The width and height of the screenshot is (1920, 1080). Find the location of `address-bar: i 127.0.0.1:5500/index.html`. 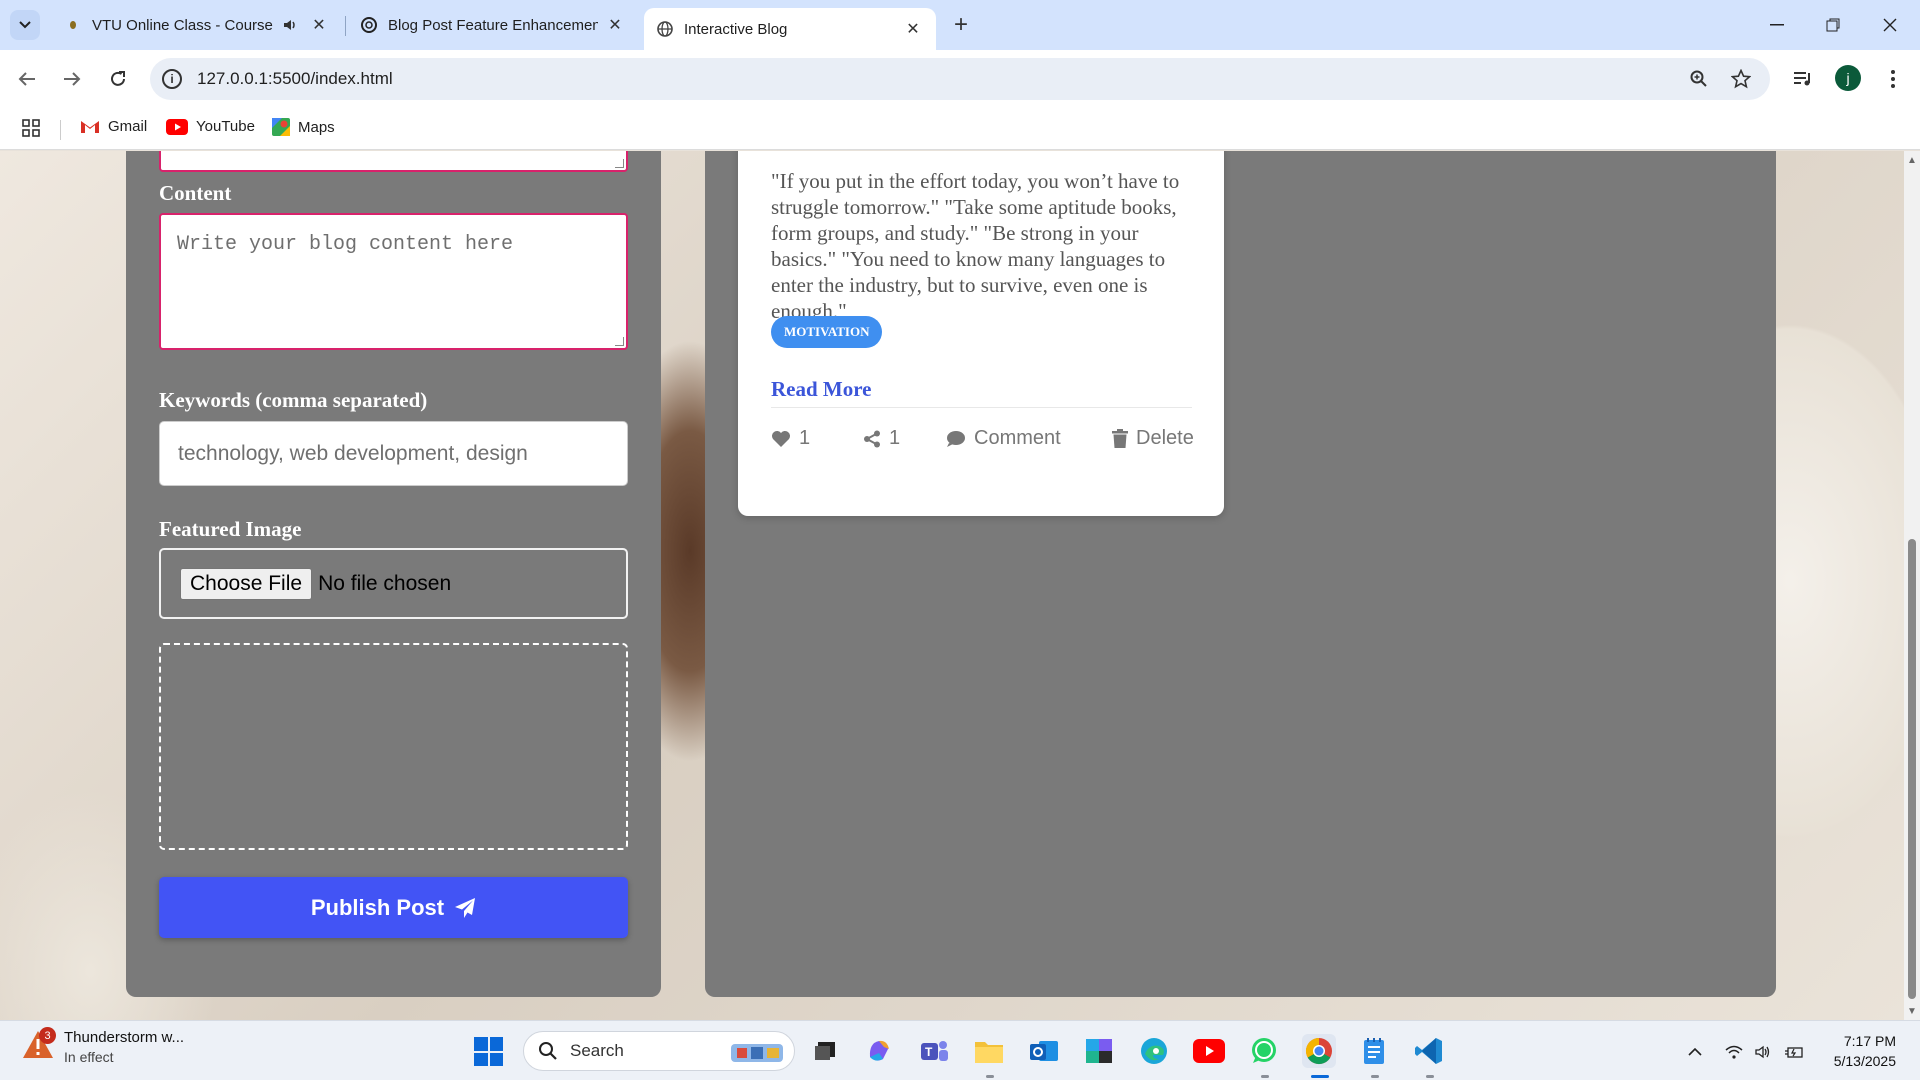

address-bar: i 127.0.0.1:5500/index.html is located at coordinates (960, 79).